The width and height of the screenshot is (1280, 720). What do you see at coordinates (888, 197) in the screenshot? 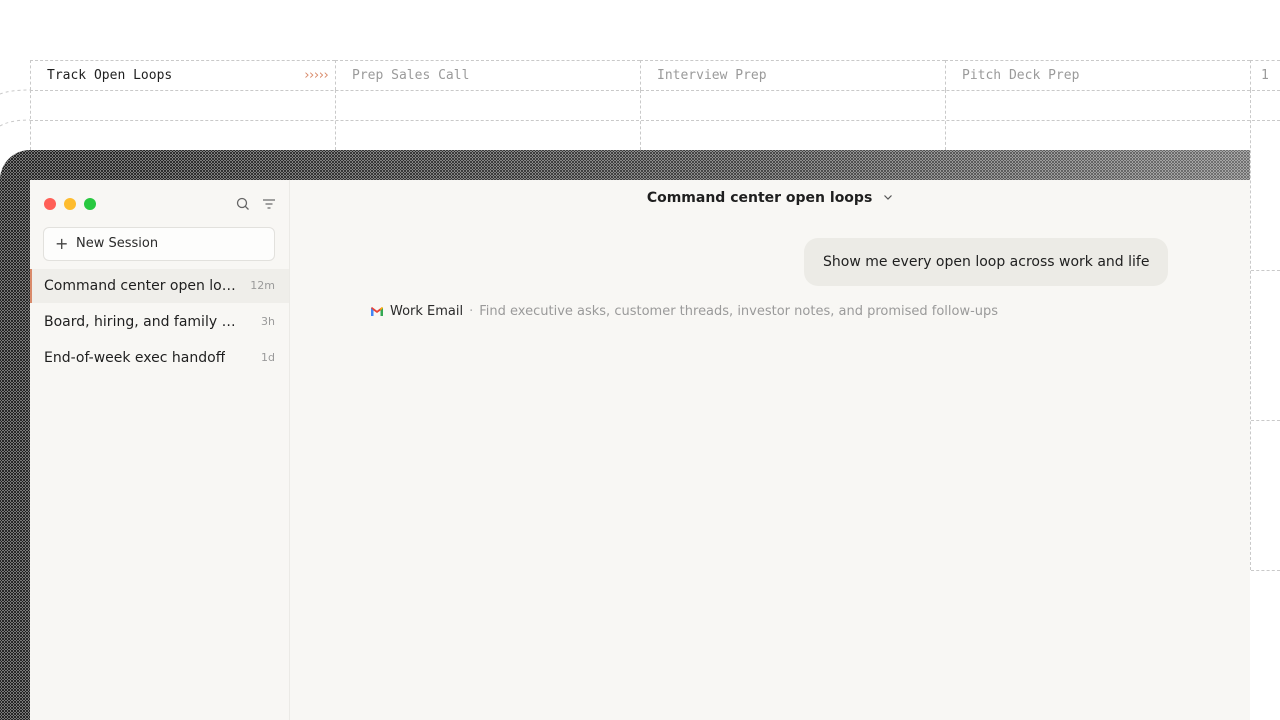
I see `chevron-down-icon` at bounding box center [888, 197].